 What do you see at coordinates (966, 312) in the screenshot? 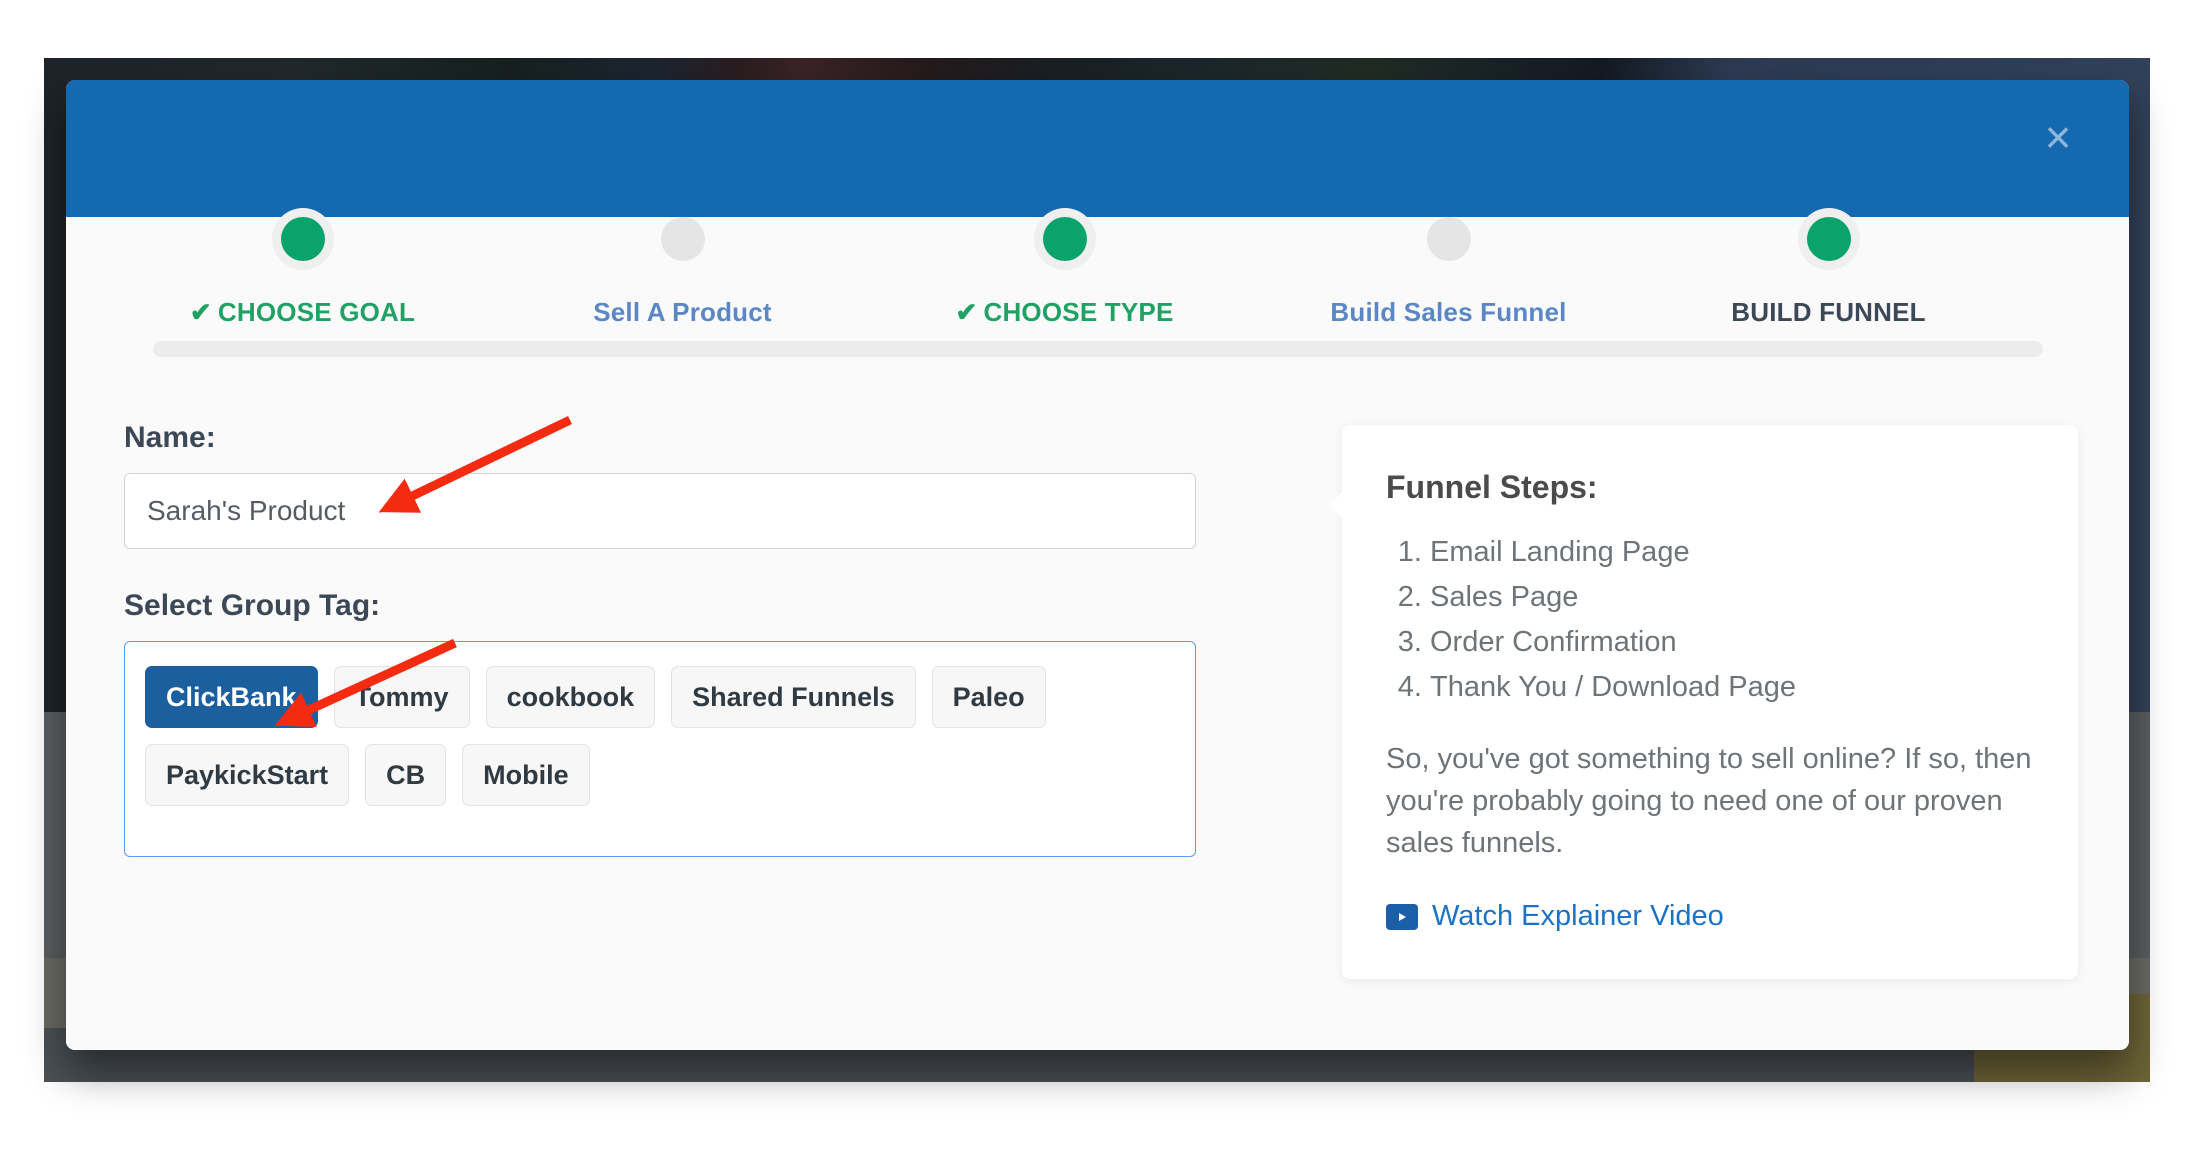
I see `check-icon-choose-type: ✔` at bounding box center [966, 312].